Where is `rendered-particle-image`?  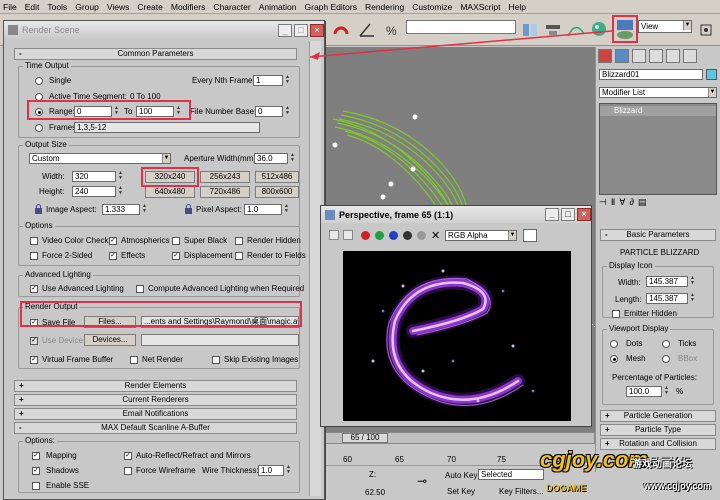
rendered-particle-image is located at coordinates (453, 338).